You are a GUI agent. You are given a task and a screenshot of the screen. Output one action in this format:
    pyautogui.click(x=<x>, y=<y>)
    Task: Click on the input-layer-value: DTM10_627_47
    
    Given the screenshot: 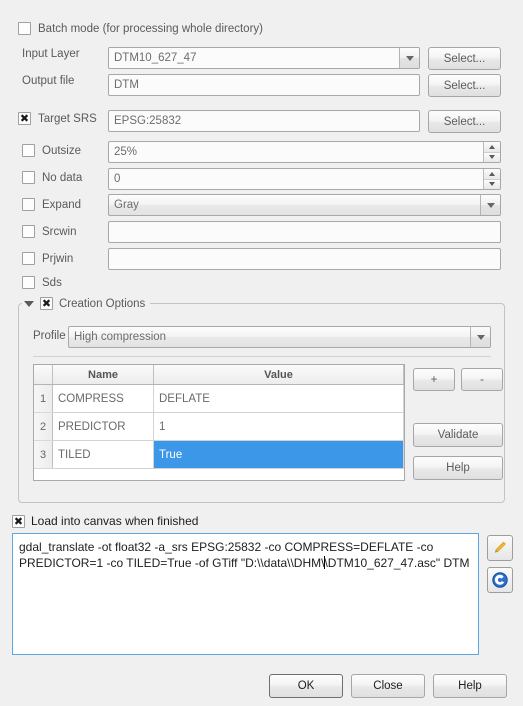 What is the action you would take?
    pyautogui.click(x=155, y=58)
    